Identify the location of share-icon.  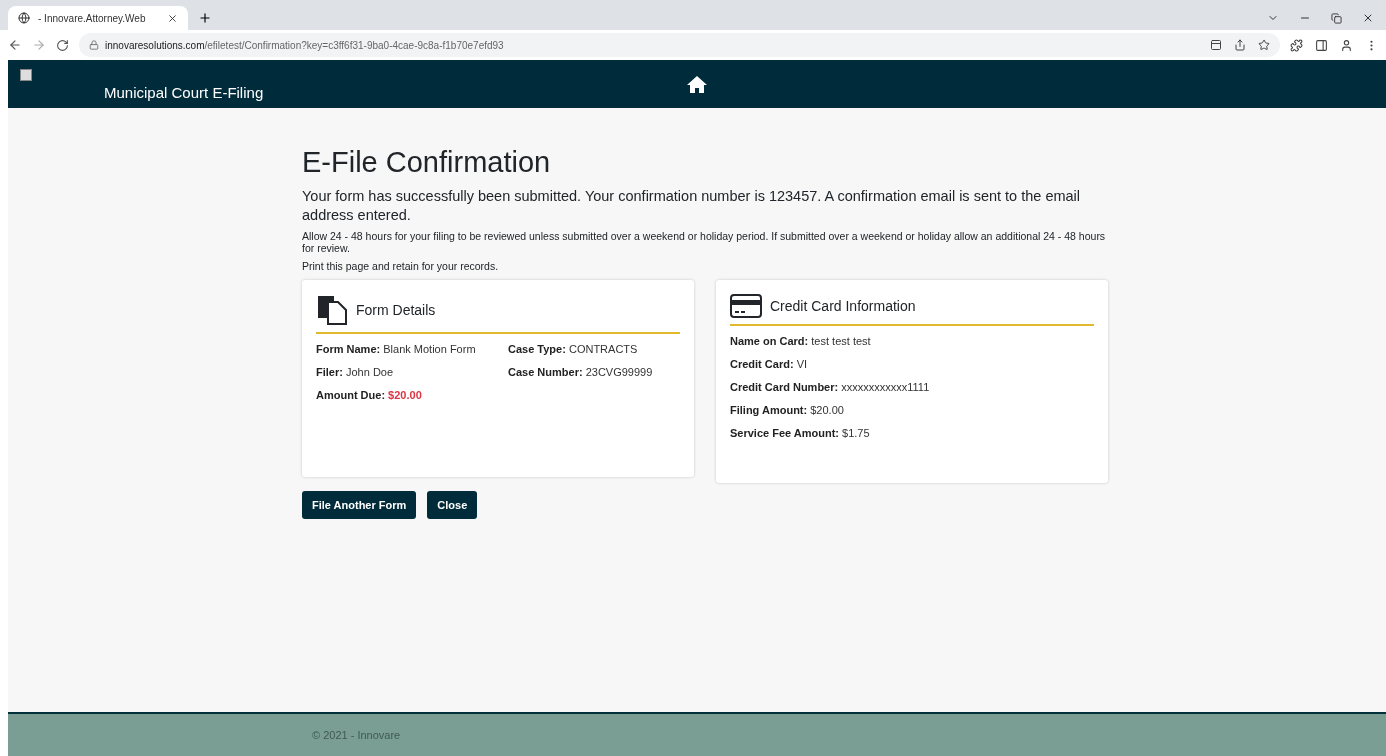
(1240, 45).